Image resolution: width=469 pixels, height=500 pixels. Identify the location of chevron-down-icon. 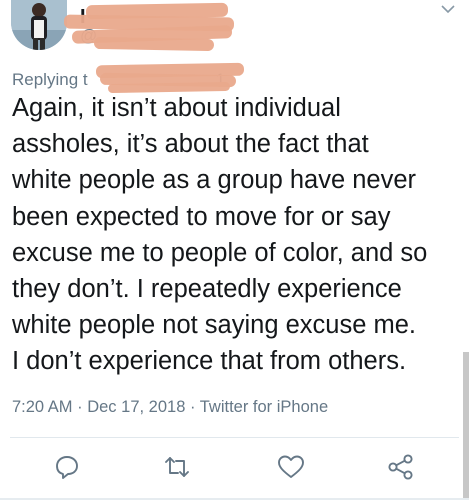
(448, 9).